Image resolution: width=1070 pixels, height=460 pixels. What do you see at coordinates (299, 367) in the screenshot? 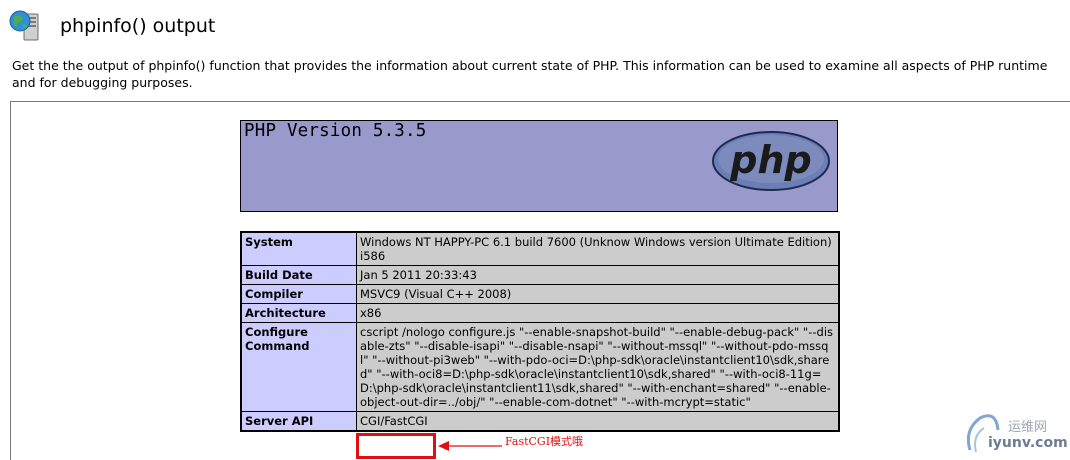
I see `row-label: Configure Command` at bounding box center [299, 367].